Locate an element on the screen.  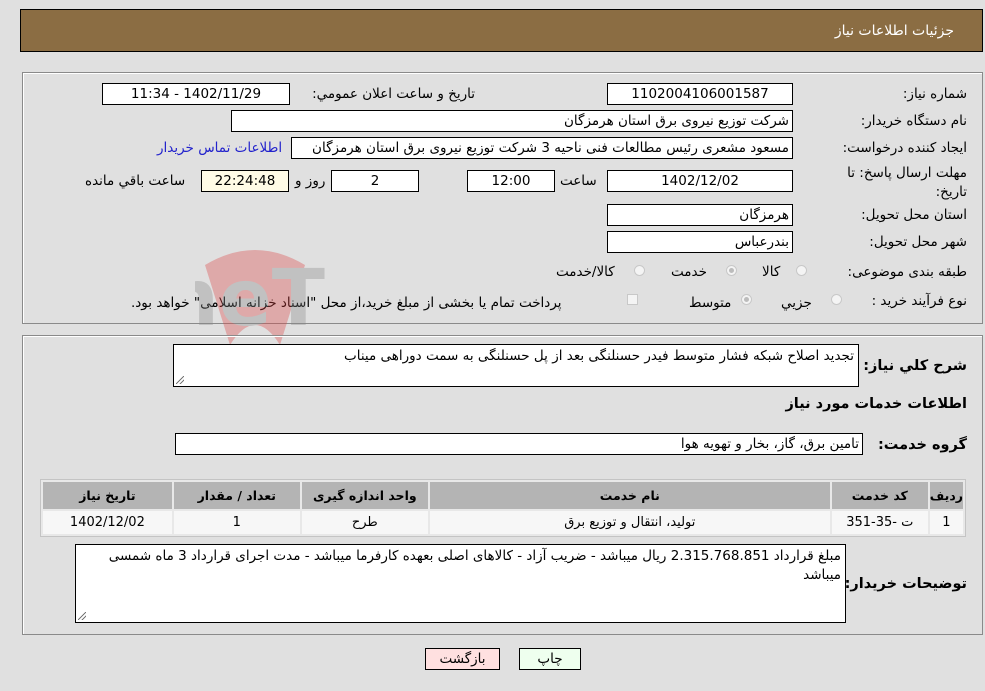
col-header-service-code: کد خدمت is located at coordinates (879, 495).